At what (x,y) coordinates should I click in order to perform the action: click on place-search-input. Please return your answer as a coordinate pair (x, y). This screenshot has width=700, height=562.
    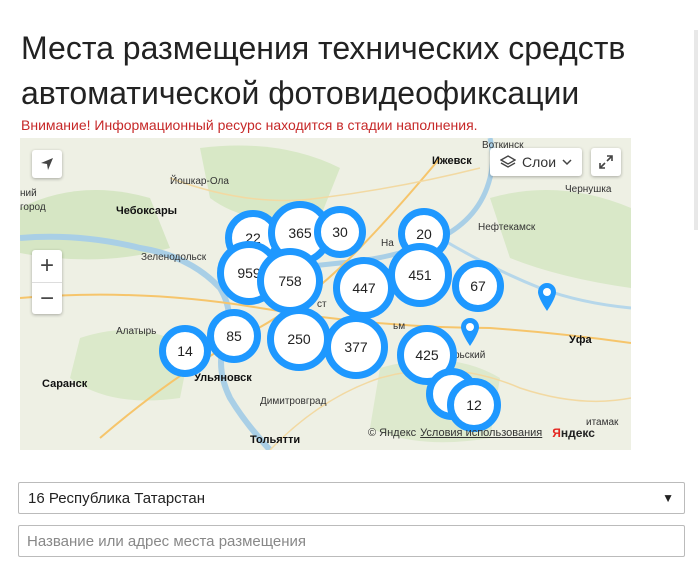
    Looking at the image, I should click on (351, 541).